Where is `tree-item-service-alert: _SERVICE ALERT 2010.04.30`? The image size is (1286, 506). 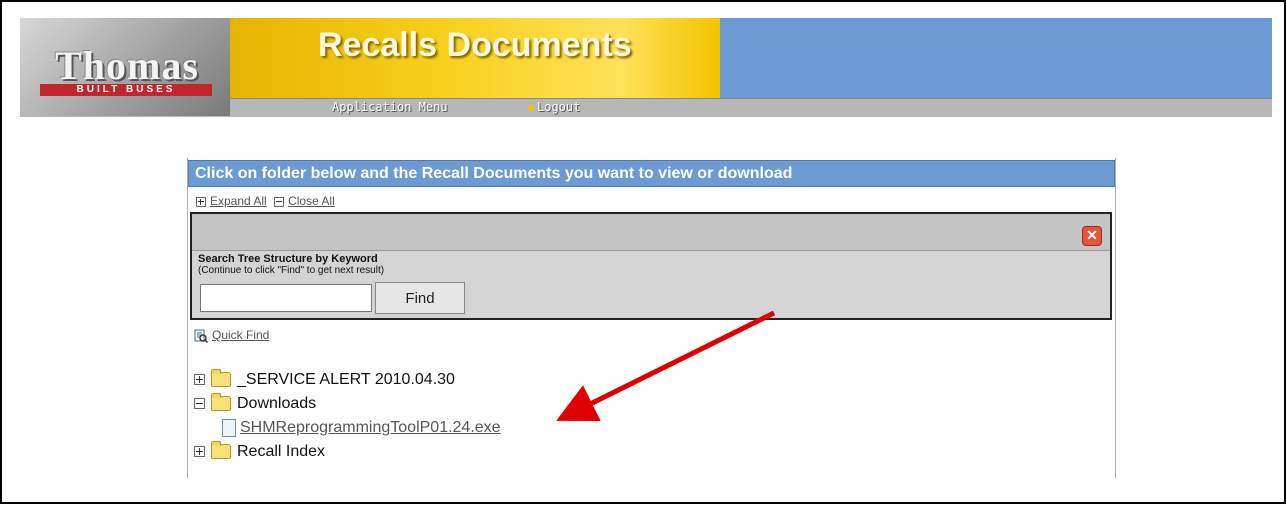 tree-item-service-alert: _SERVICE ALERT 2010.04.30 is located at coordinates (347, 380).